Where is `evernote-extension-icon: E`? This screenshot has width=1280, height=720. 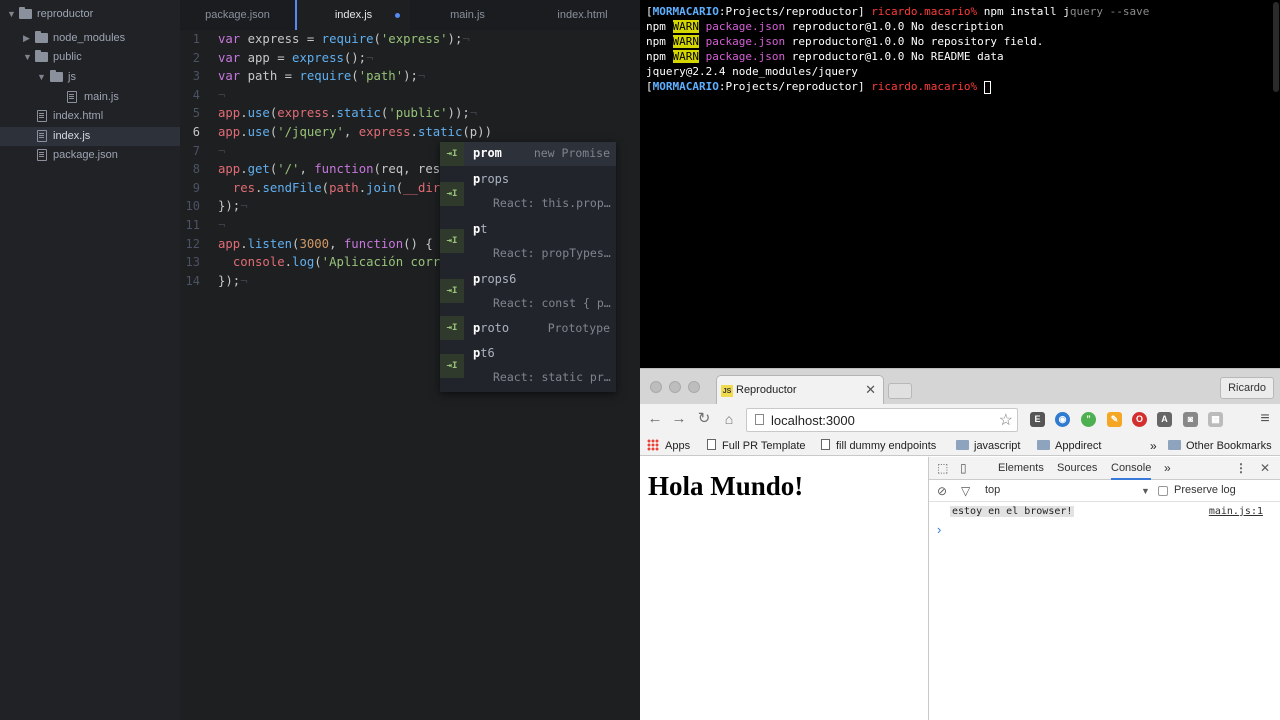
evernote-extension-icon: E is located at coordinates (1037, 419).